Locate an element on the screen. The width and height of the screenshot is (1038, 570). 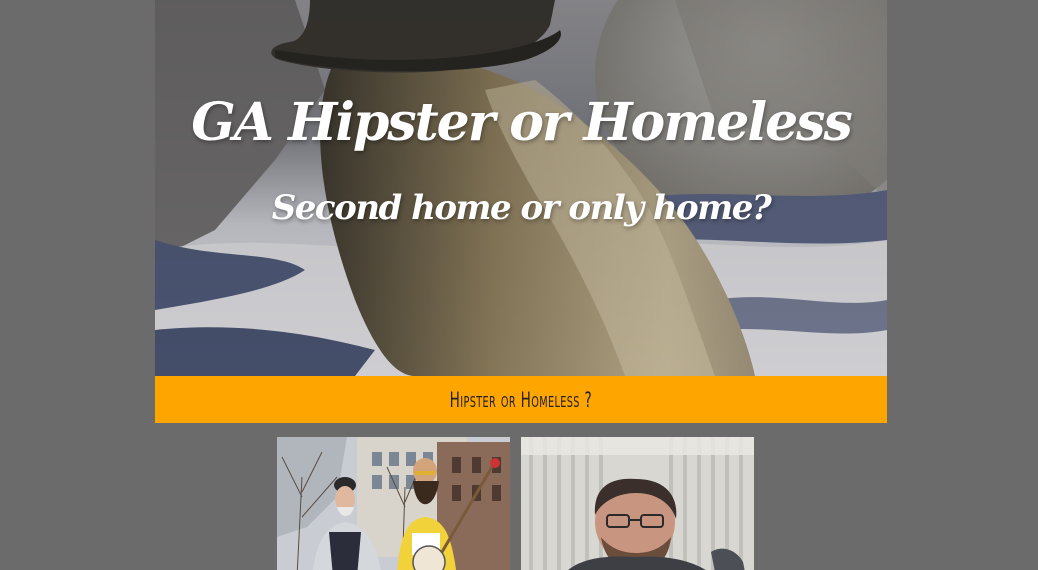
hero-subtitle: Second home or only home? is located at coordinates (521, 208).